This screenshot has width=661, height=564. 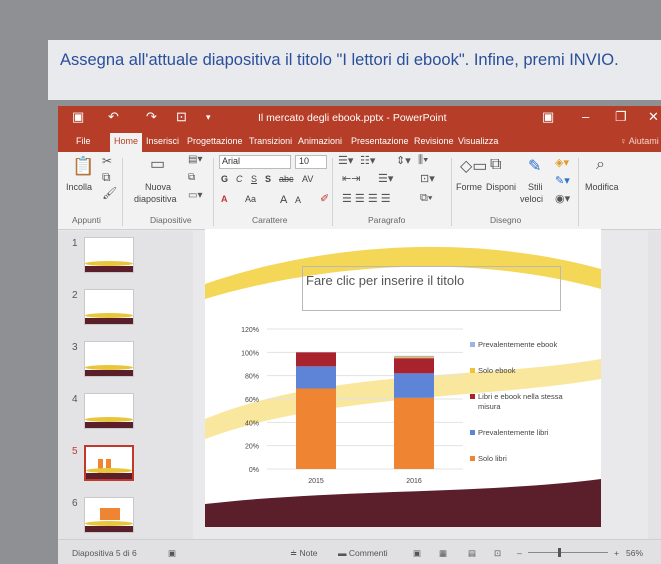 I want to click on new-slide-label-2: diapositiva, so click(x=155, y=199).